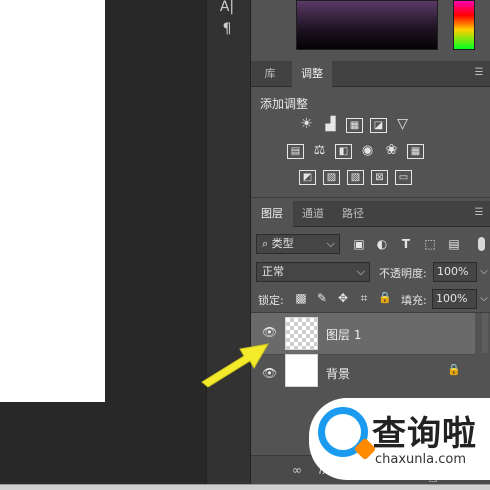 The image size is (490, 490). I want to click on posterize-icon: ▨, so click(331, 177).